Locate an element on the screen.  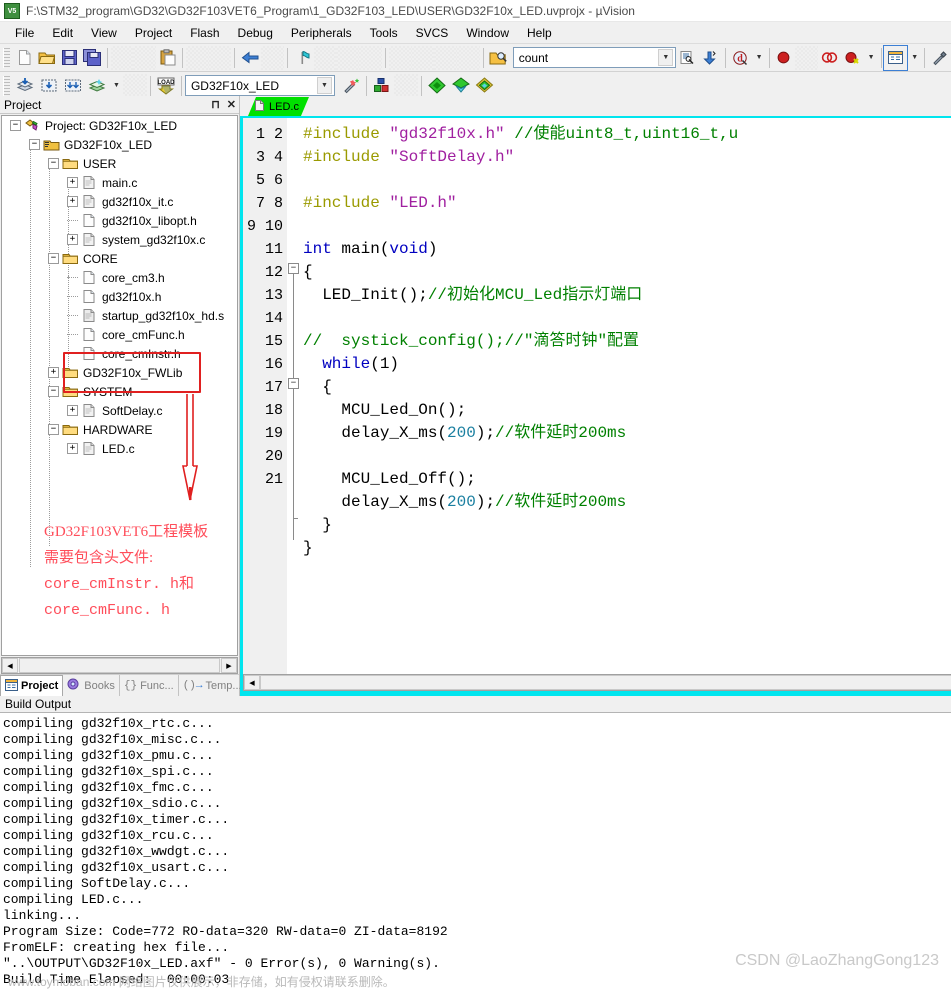
tree-node-gd32f10x-h: gd32f10x.h is located at coordinates (119, 296).